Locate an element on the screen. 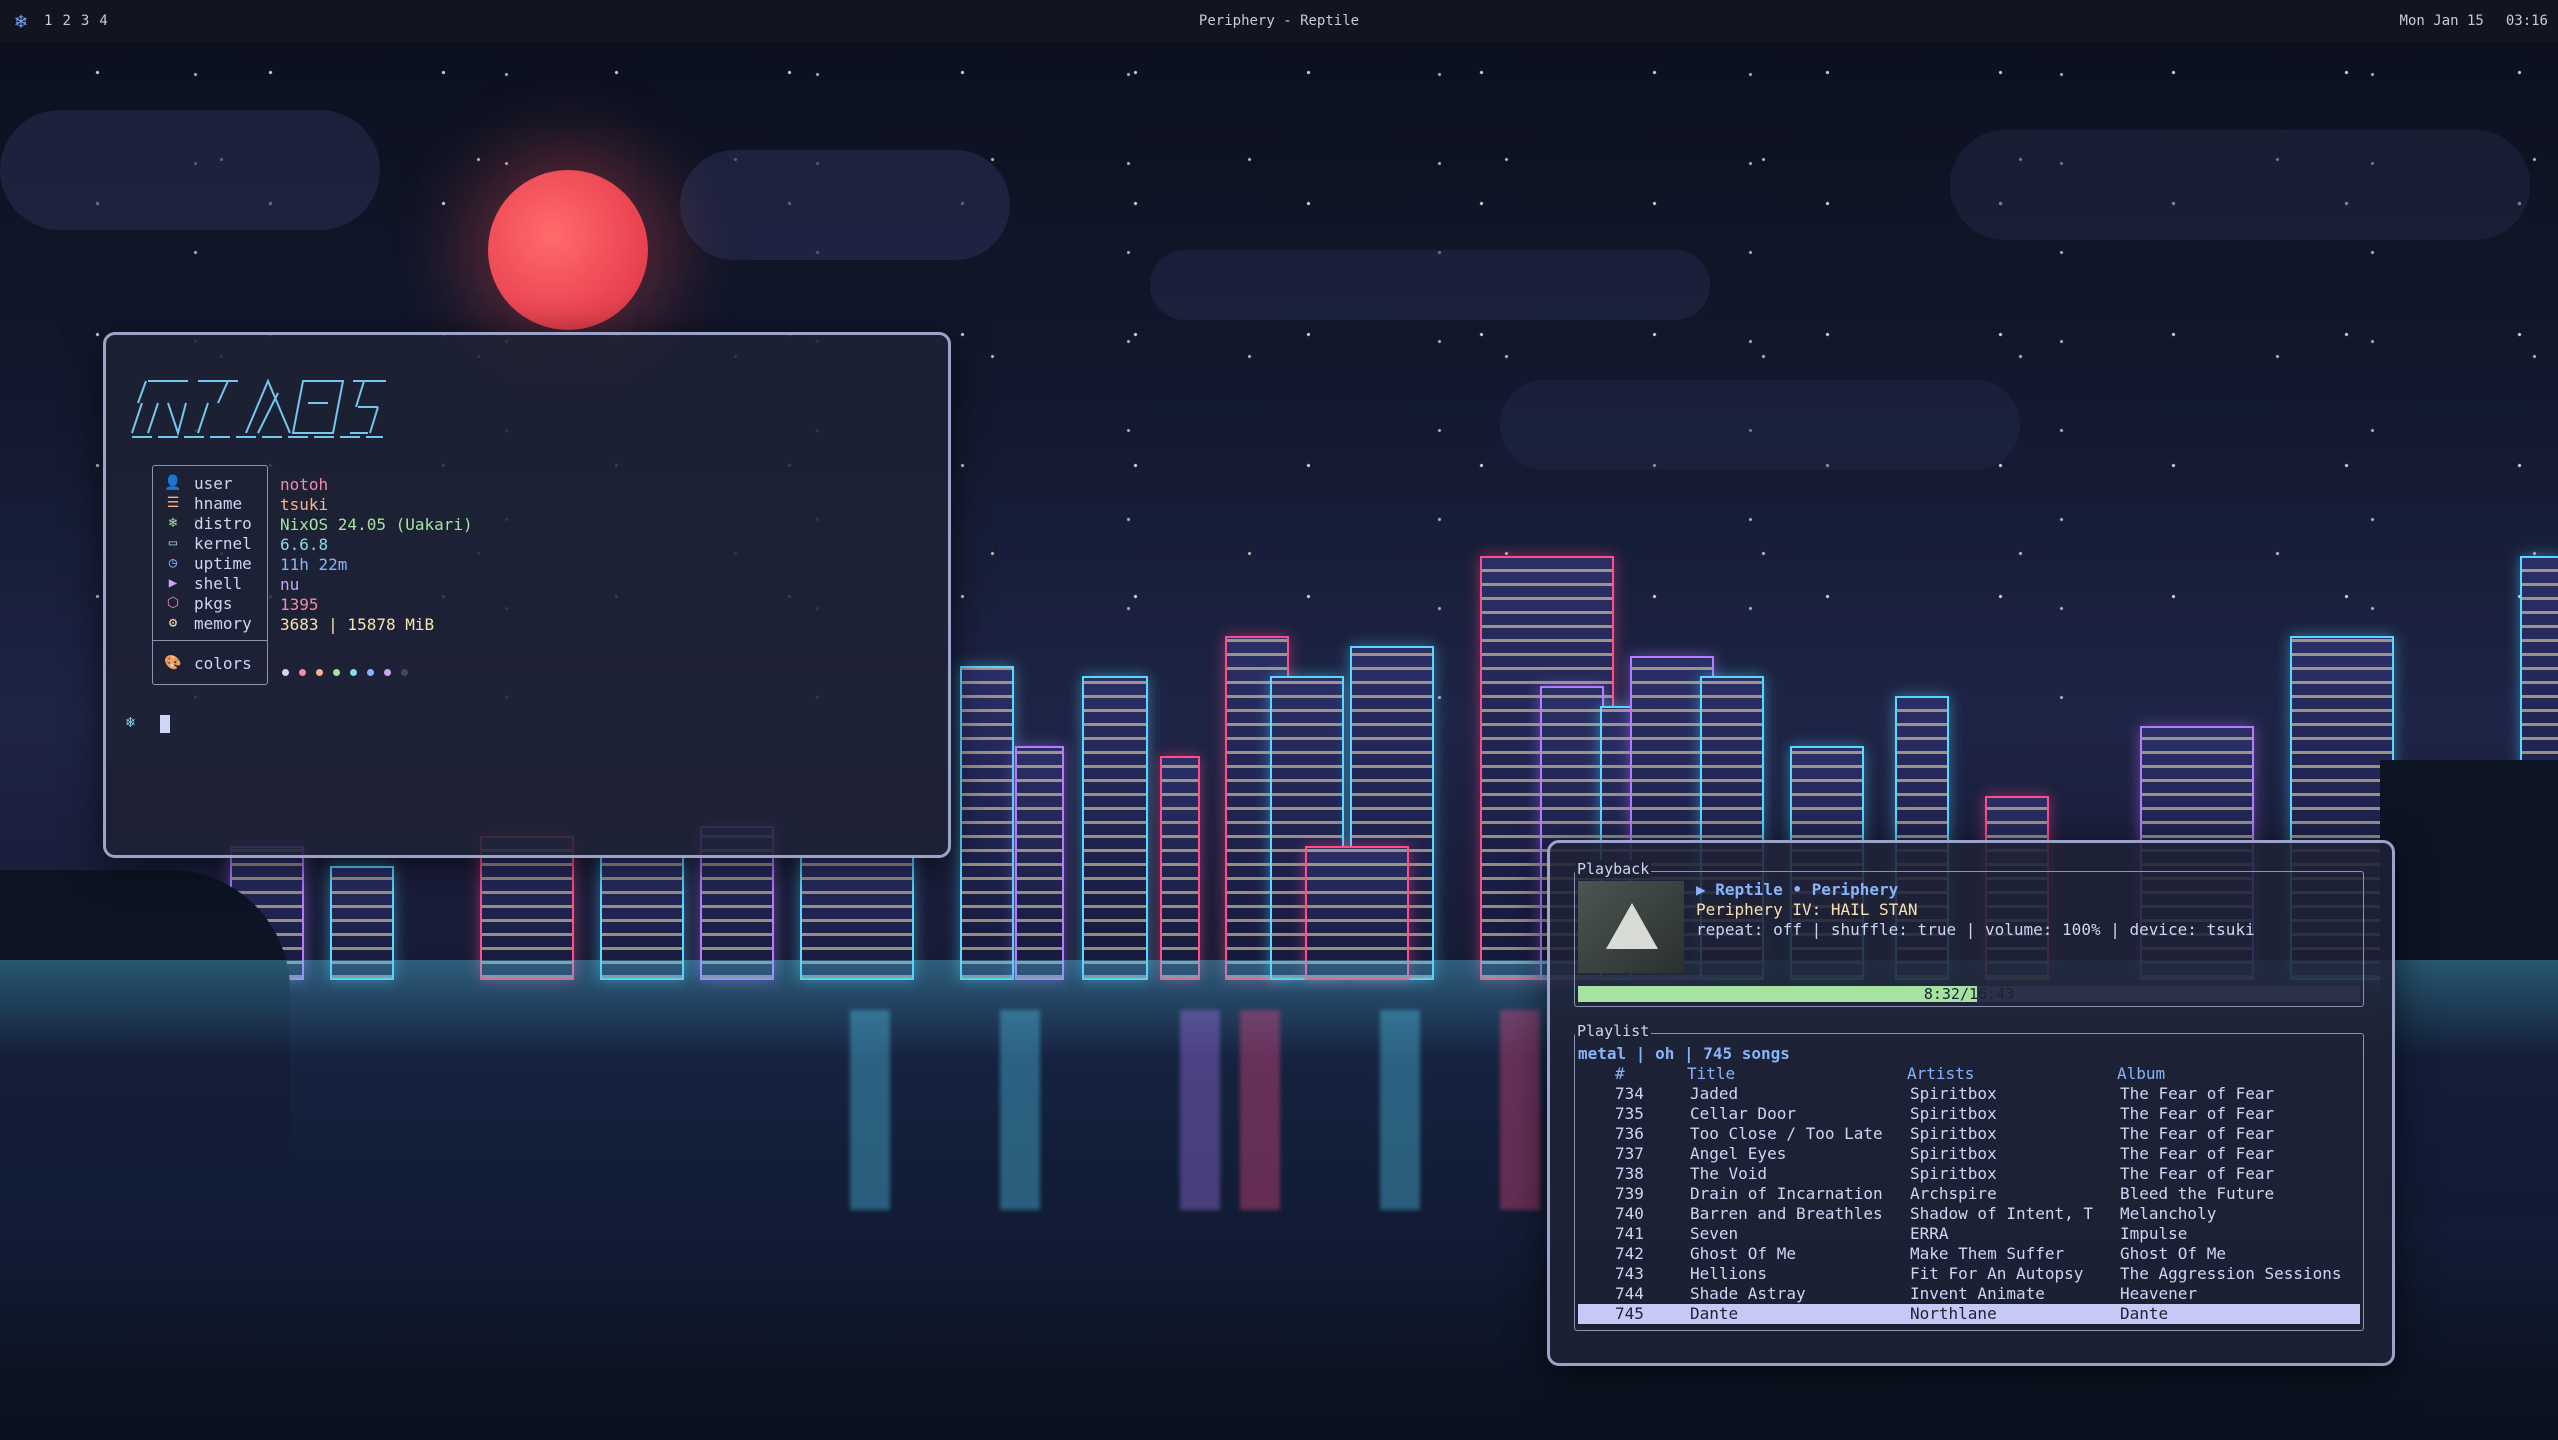 The image size is (2558, 1440). divider is located at coordinates (210, 640).